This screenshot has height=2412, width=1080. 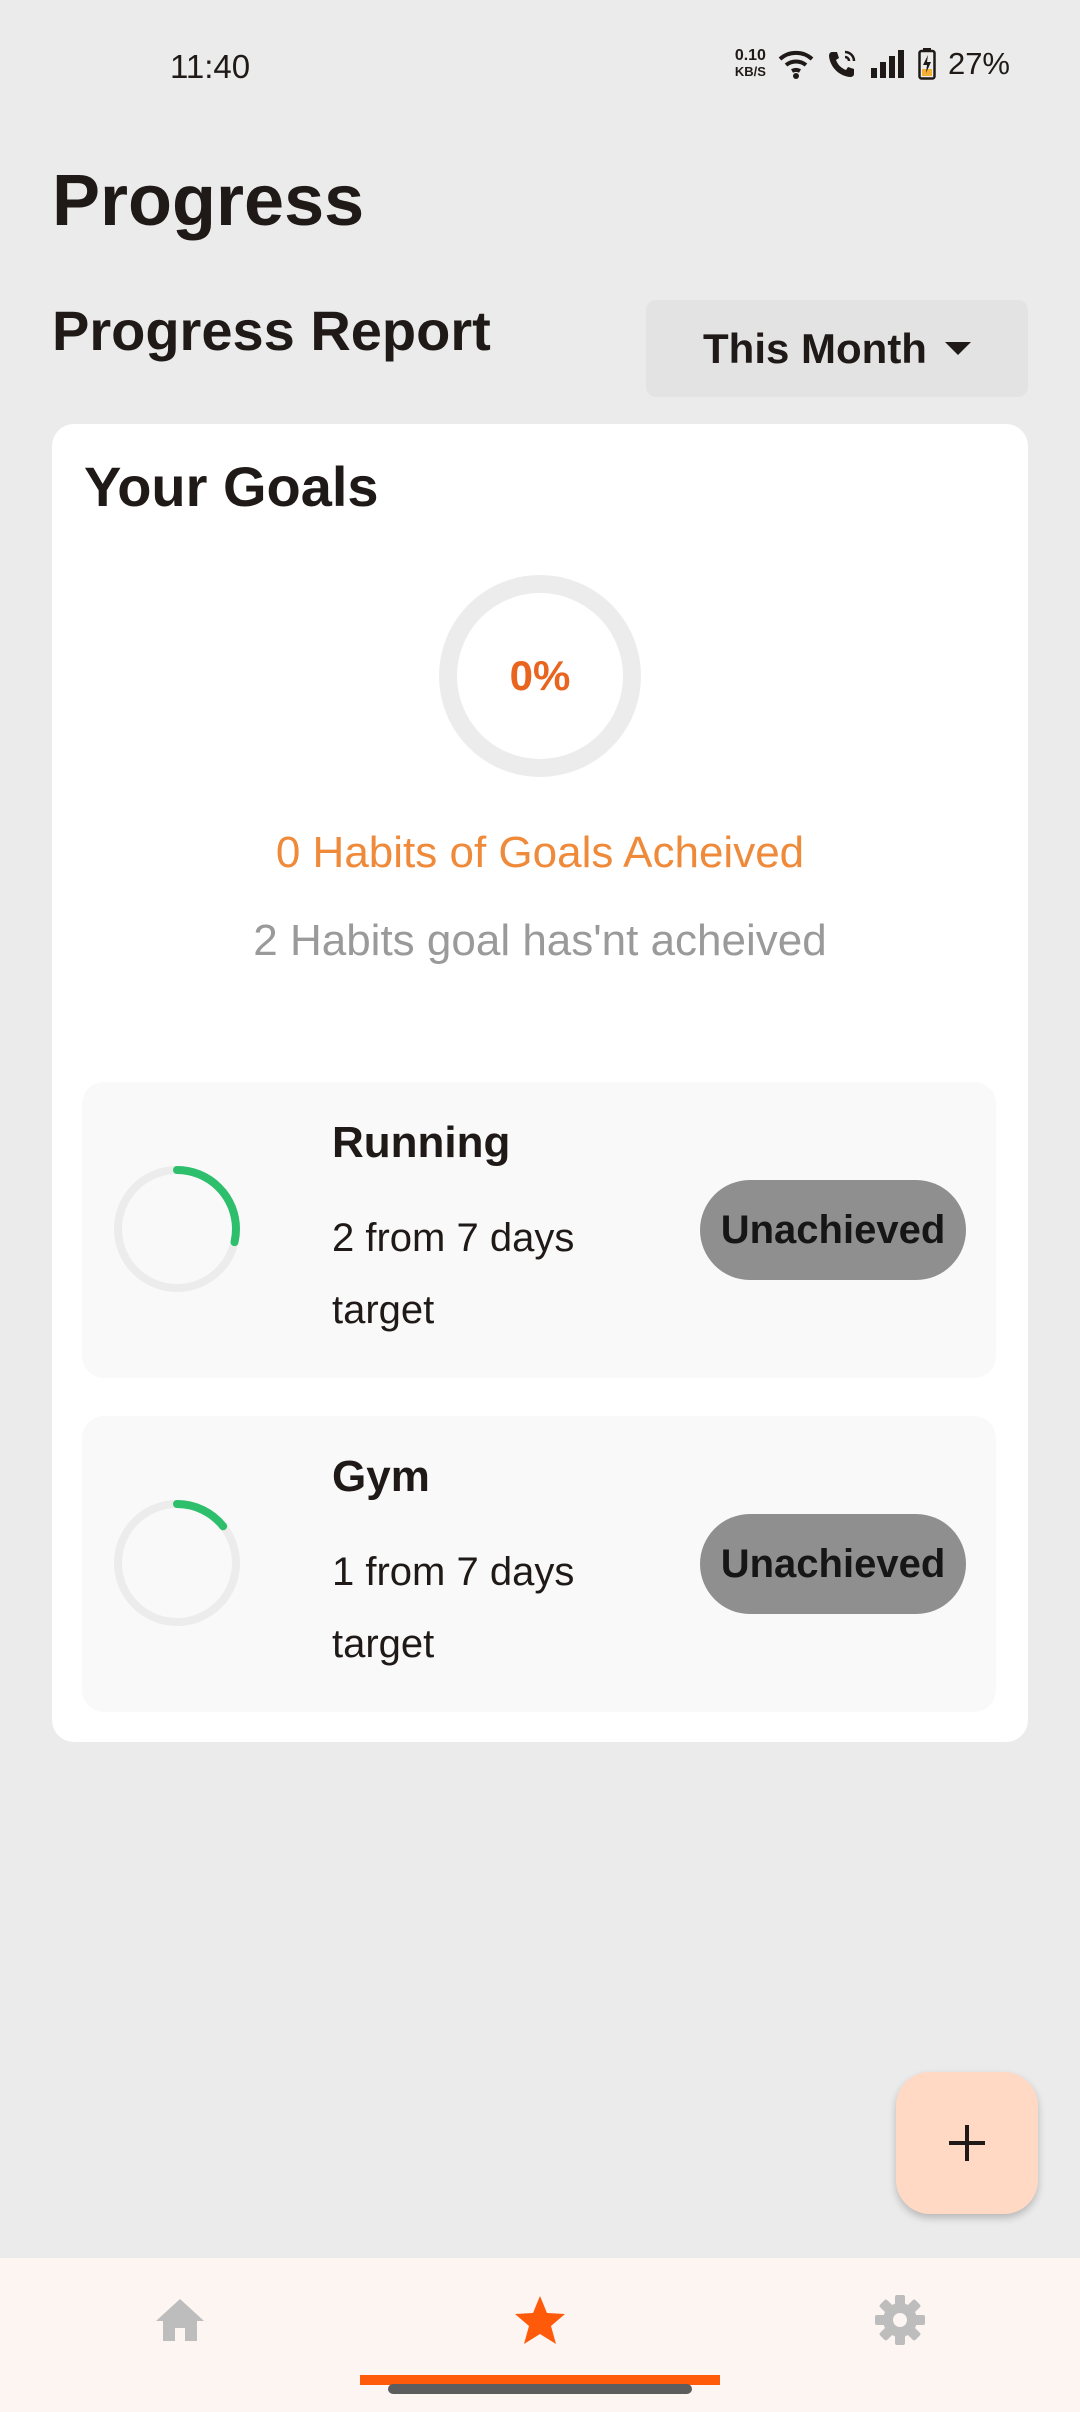 I want to click on overall-percent: 0%, so click(x=540, y=675).